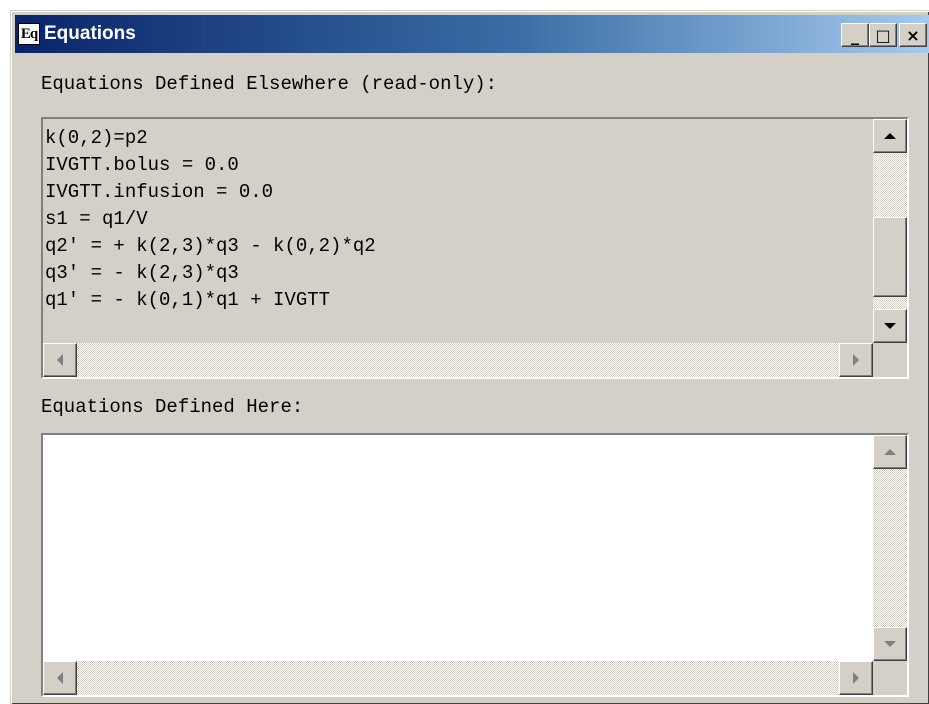 The height and width of the screenshot is (704, 929). I want to click on minimize-button: _, so click(855, 35).